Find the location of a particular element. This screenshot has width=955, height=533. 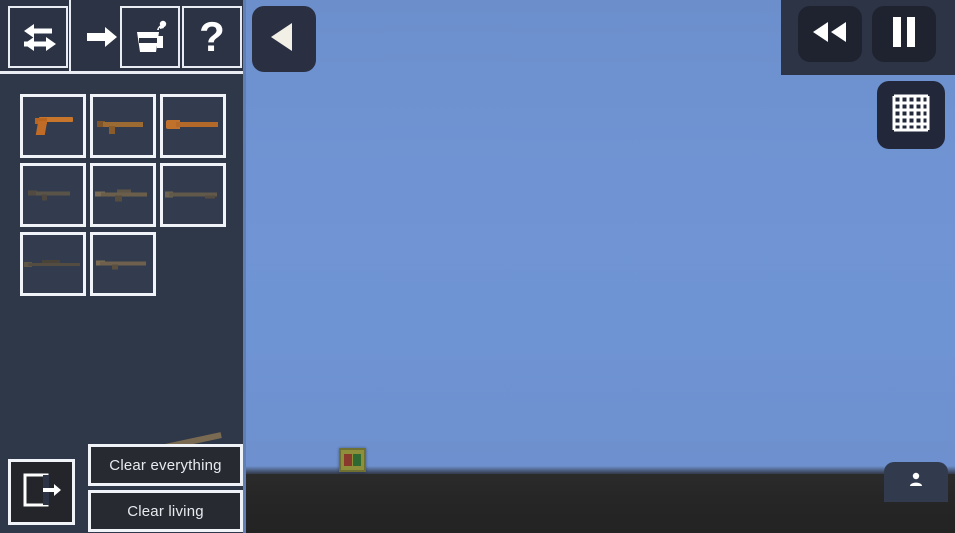

weapon-slot-carbine is located at coordinates (123, 264).